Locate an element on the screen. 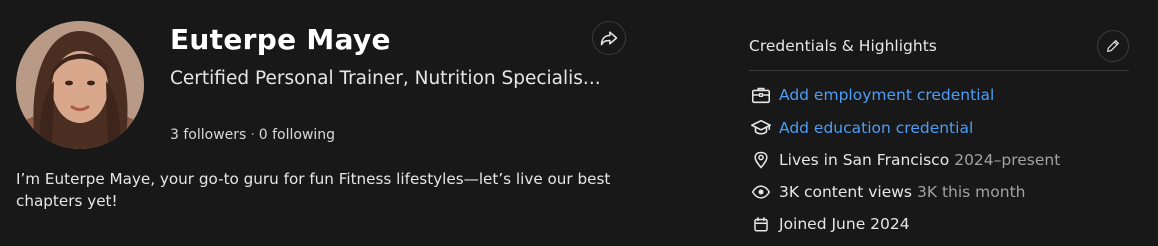  share-button is located at coordinates (609, 38).